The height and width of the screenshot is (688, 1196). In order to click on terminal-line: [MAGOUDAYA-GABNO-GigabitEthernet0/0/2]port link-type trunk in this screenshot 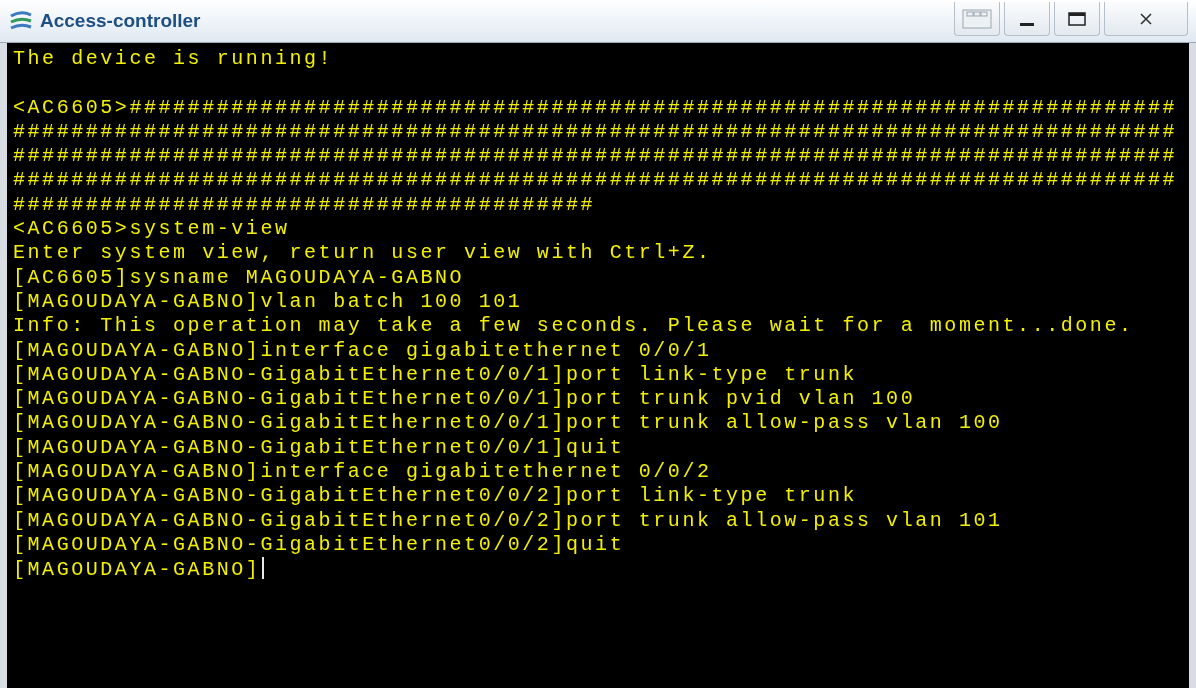, I will do `click(435, 496)`.